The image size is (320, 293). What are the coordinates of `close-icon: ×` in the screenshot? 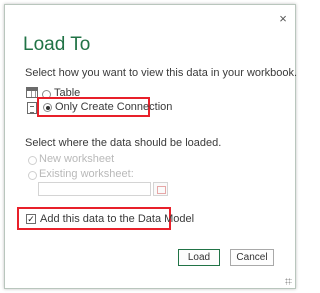 It's located at (283, 18).